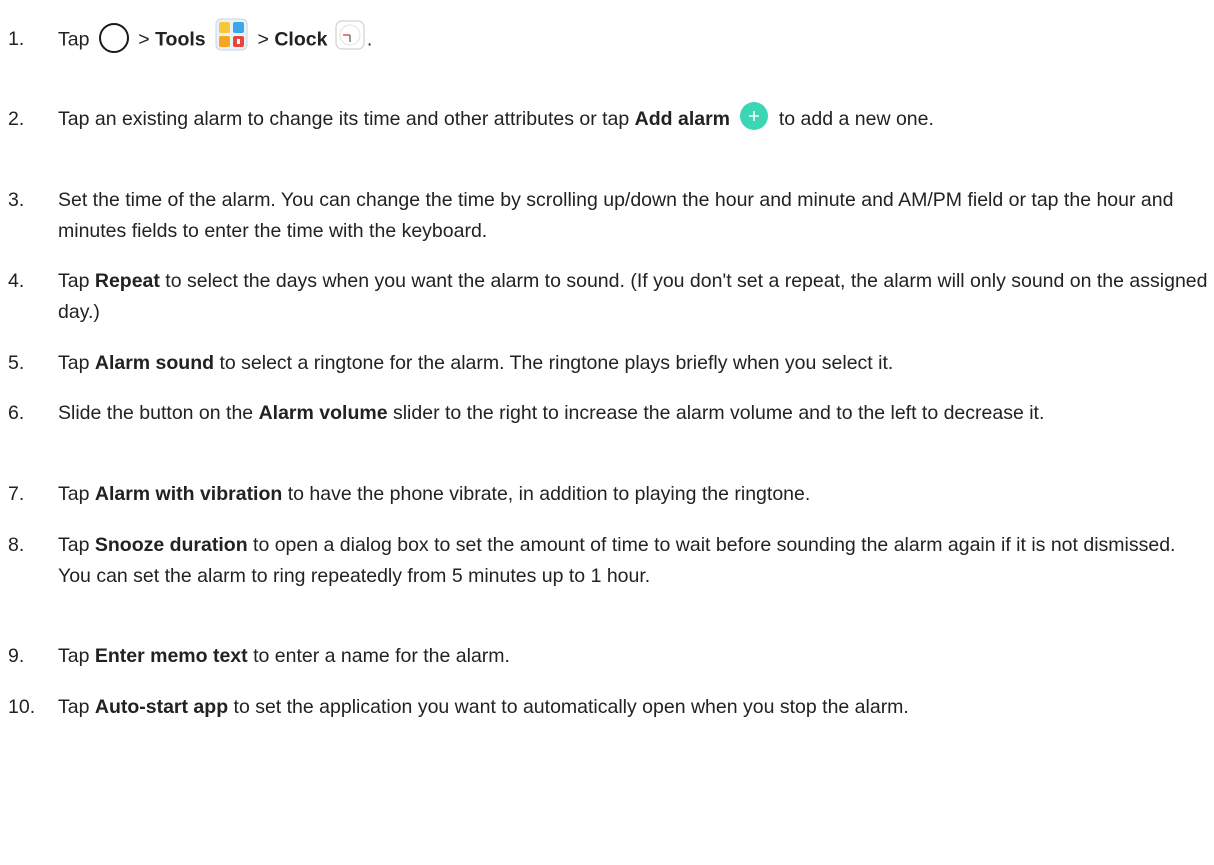 The width and height of the screenshot is (1214, 865). I want to click on add-alarm-plus-icon, so click(754, 116).